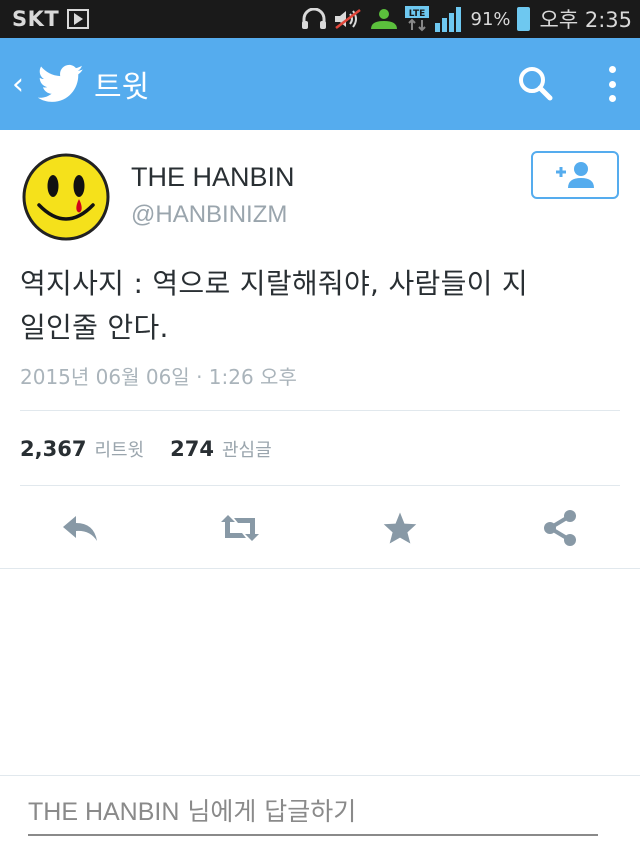 The image size is (640, 852). Describe the element at coordinates (274, 283) in the screenshot. I see `tweet-text-line: 역지사지 : 역으로 지랄해줘야, 사람들이 지` at that location.